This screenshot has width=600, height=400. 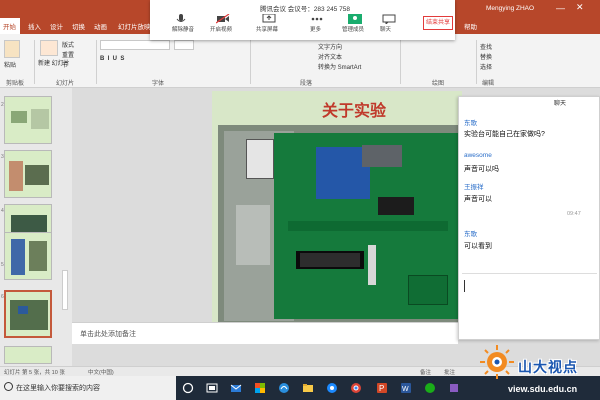 I want to click on group-paragraph: 段落, so click(x=306, y=84).